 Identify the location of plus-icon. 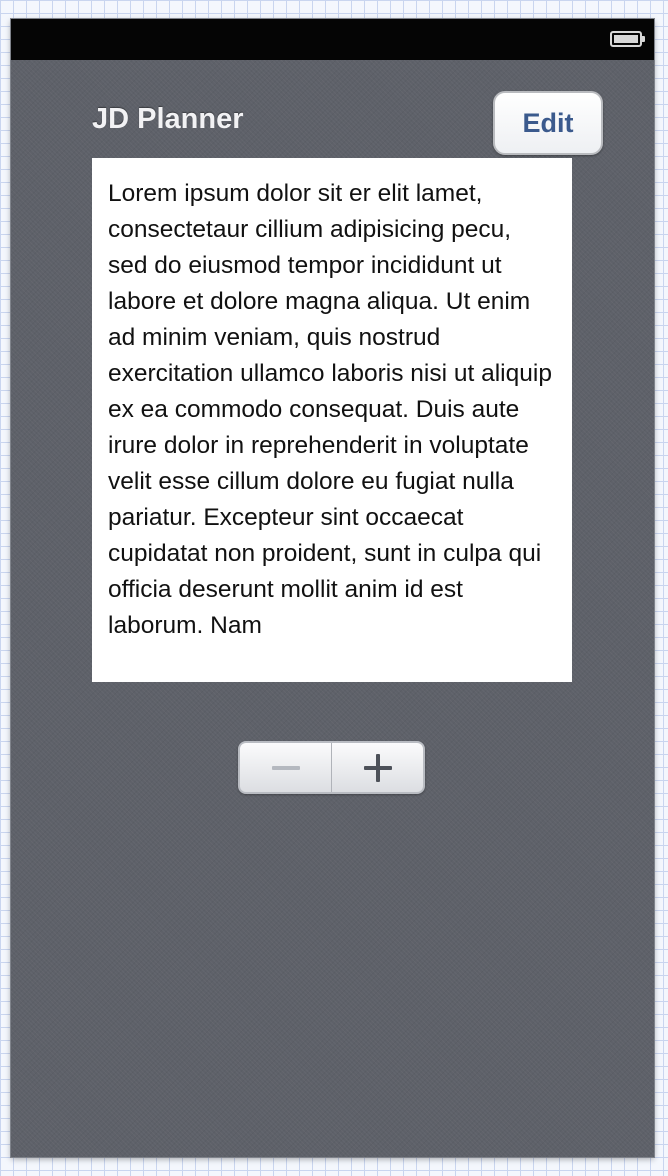
(377, 767).